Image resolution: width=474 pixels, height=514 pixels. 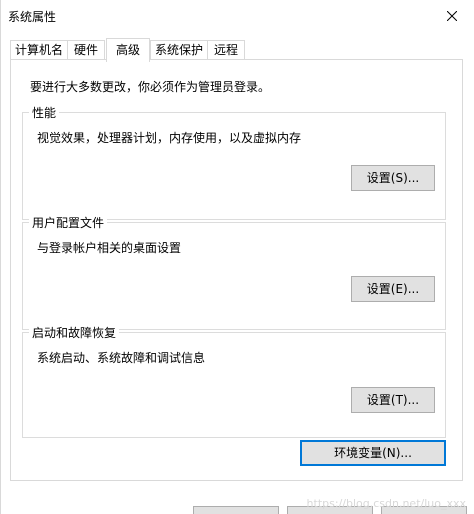 I want to click on tab-strip: 计算机名 硬件 高级 系统保护 远程, so click(x=230, y=50).